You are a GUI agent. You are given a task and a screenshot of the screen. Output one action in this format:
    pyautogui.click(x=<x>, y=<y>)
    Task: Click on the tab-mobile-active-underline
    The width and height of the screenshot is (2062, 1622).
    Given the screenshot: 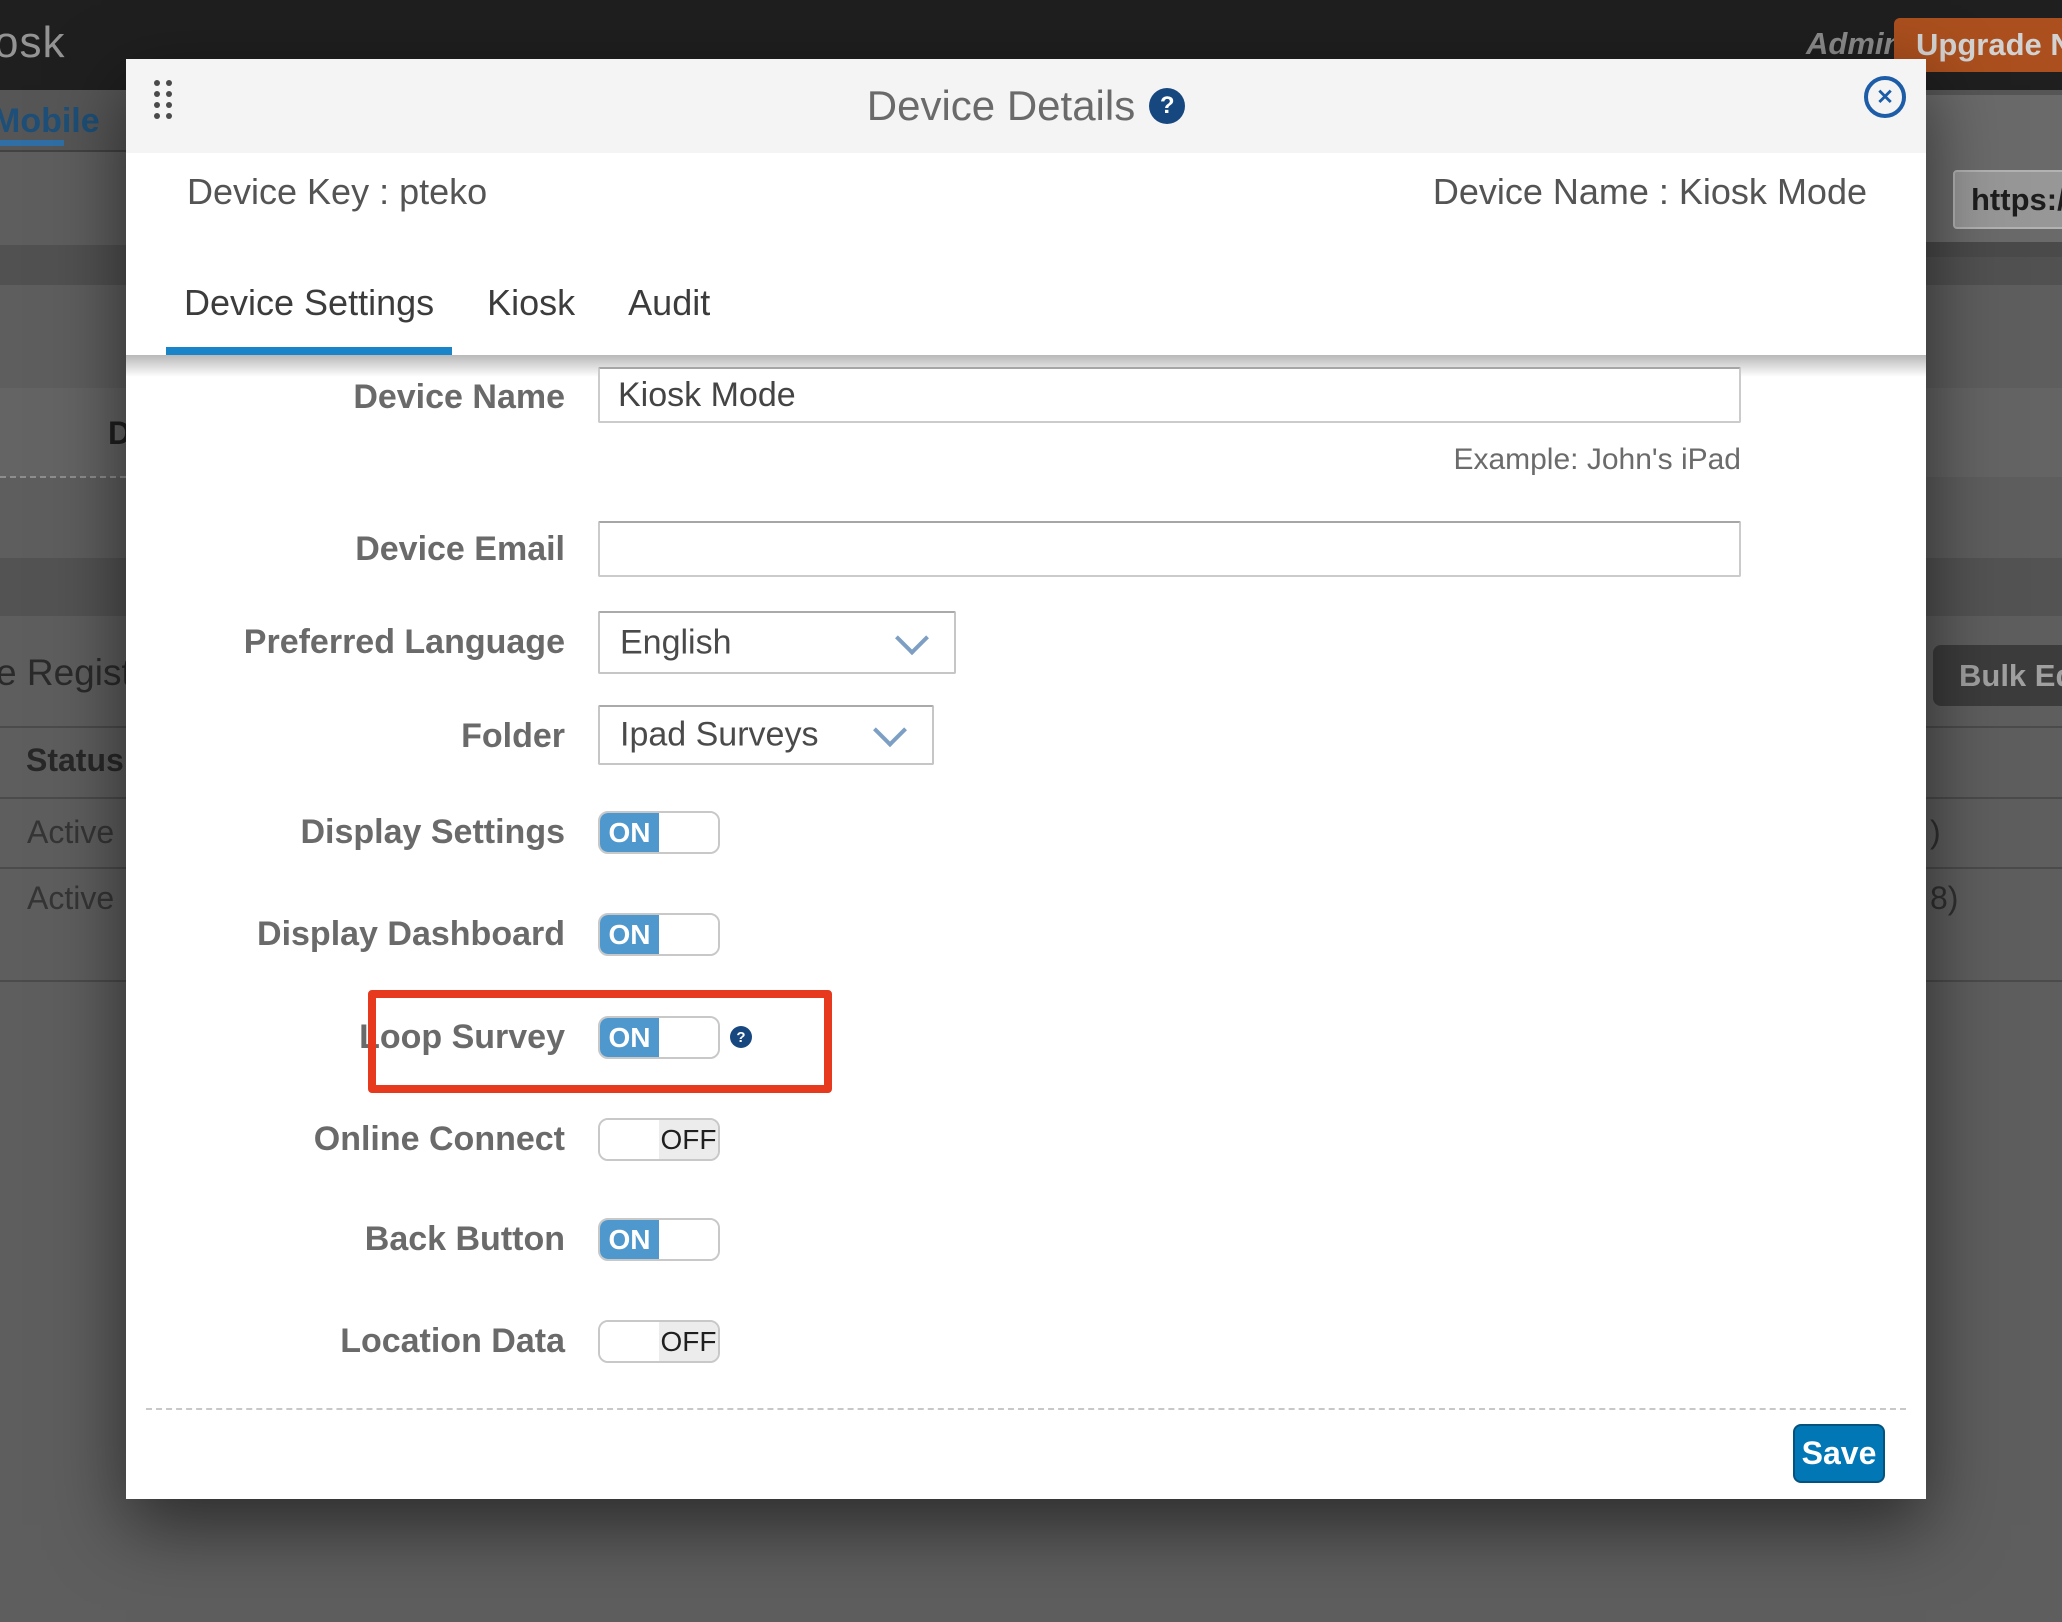 What is the action you would take?
    pyautogui.click(x=32, y=143)
    